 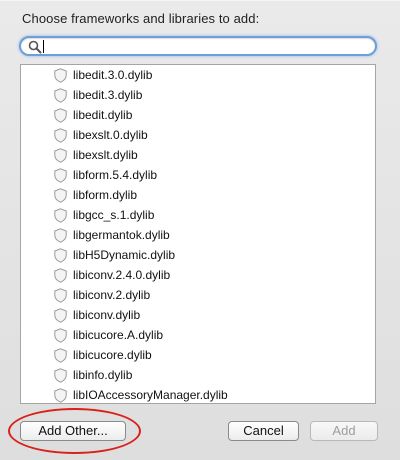 I want to click on list-item: libexslt.0.dylib, so click(x=198, y=135).